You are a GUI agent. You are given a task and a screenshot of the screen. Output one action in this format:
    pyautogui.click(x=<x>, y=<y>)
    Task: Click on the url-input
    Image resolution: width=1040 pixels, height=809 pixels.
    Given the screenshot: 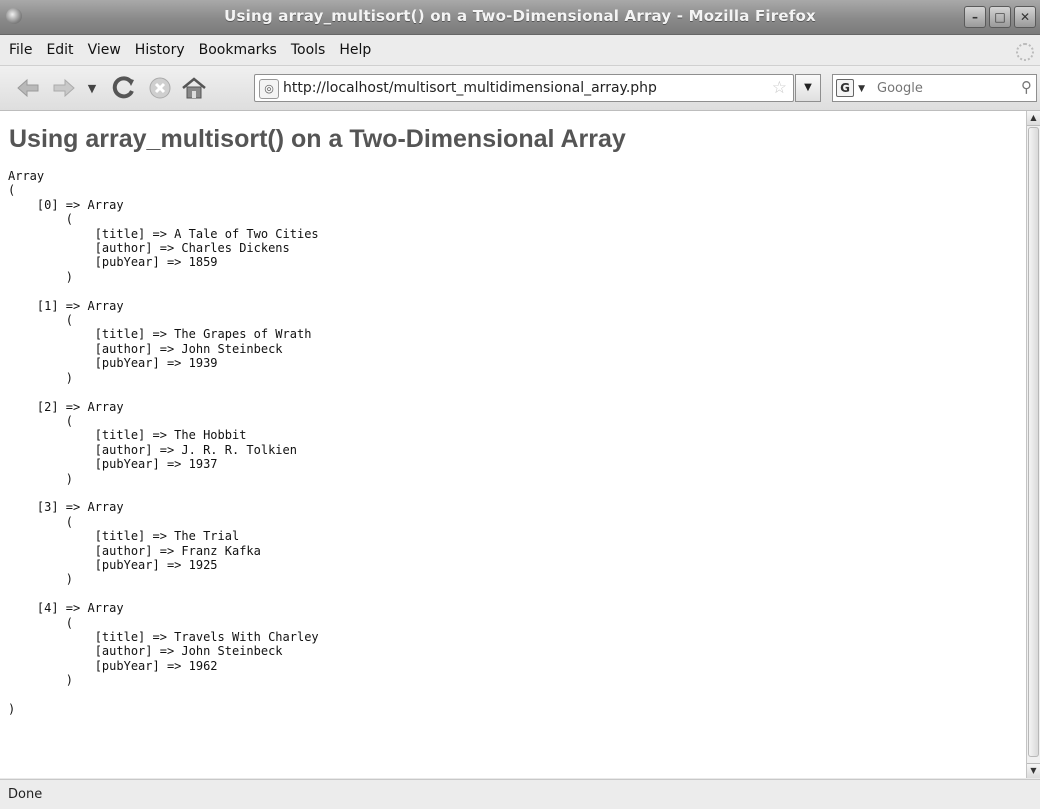 What is the action you would take?
    pyautogui.click(x=523, y=88)
    